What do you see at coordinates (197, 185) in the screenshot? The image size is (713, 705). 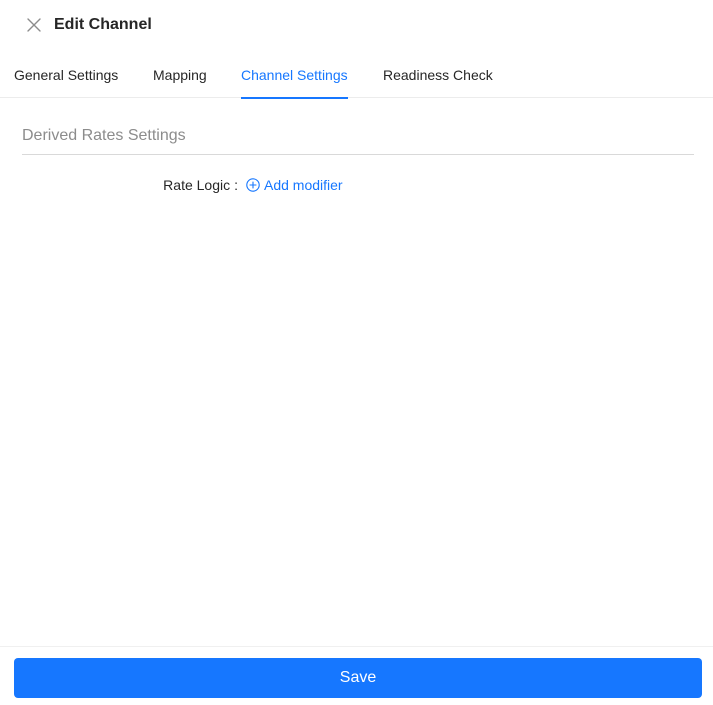 I see `rate-logic-label-text: Rate Logic` at bounding box center [197, 185].